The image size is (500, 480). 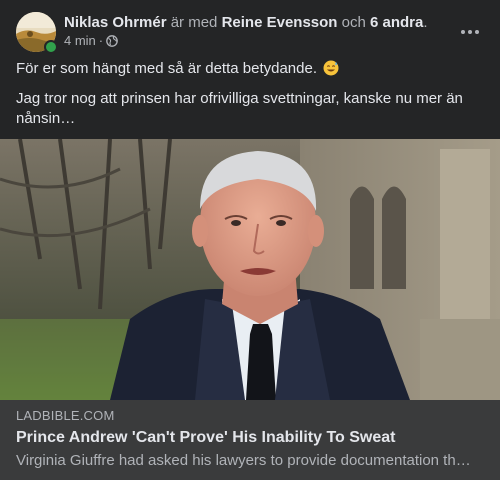 I want to click on ellipsis-icon, so click(x=470, y=32).